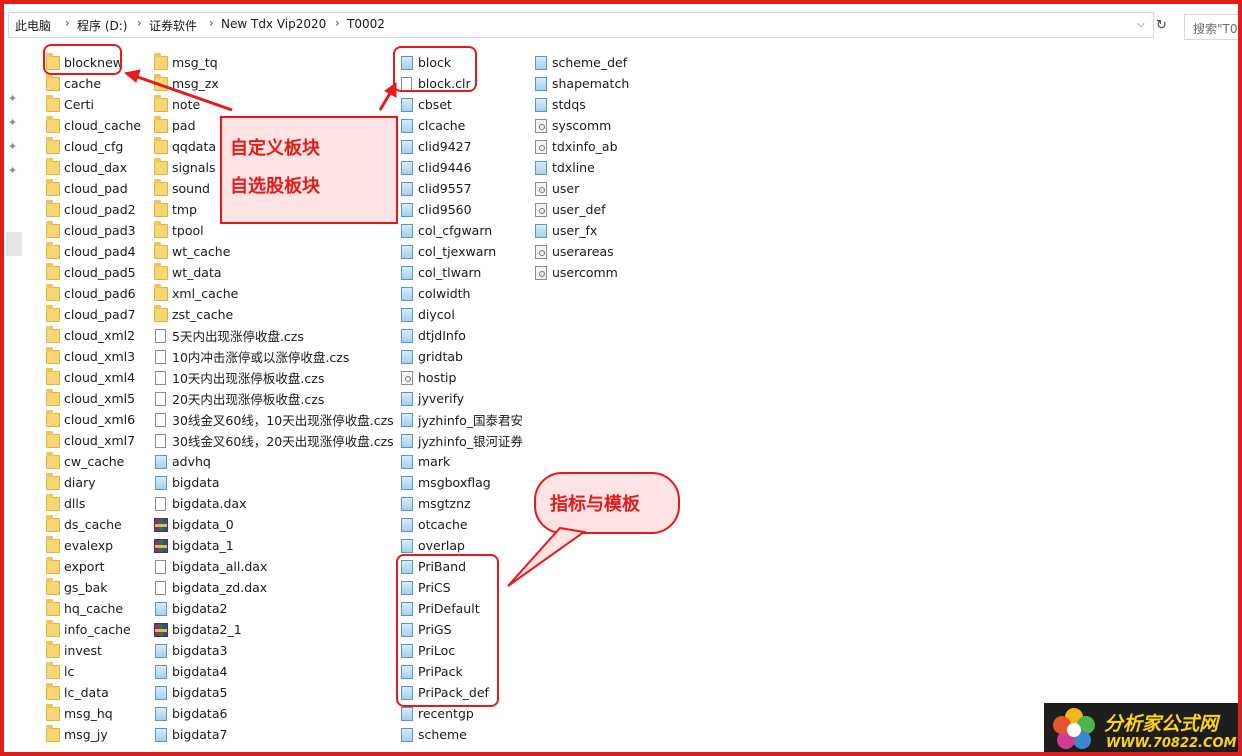 The width and height of the screenshot is (1242, 756). Describe the element at coordinates (461, 146) in the screenshot. I see `file-item-clid9427: clid9427` at that location.